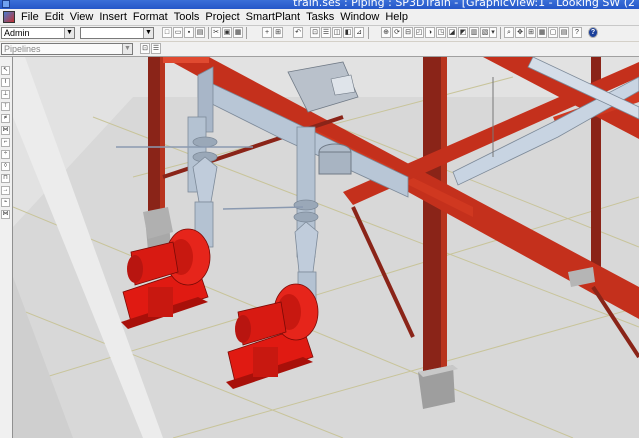 The height and width of the screenshot is (438, 639). Describe the element at coordinates (38, 33) in the screenshot. I see `permission-group-combo: Admin ▼` at that location.